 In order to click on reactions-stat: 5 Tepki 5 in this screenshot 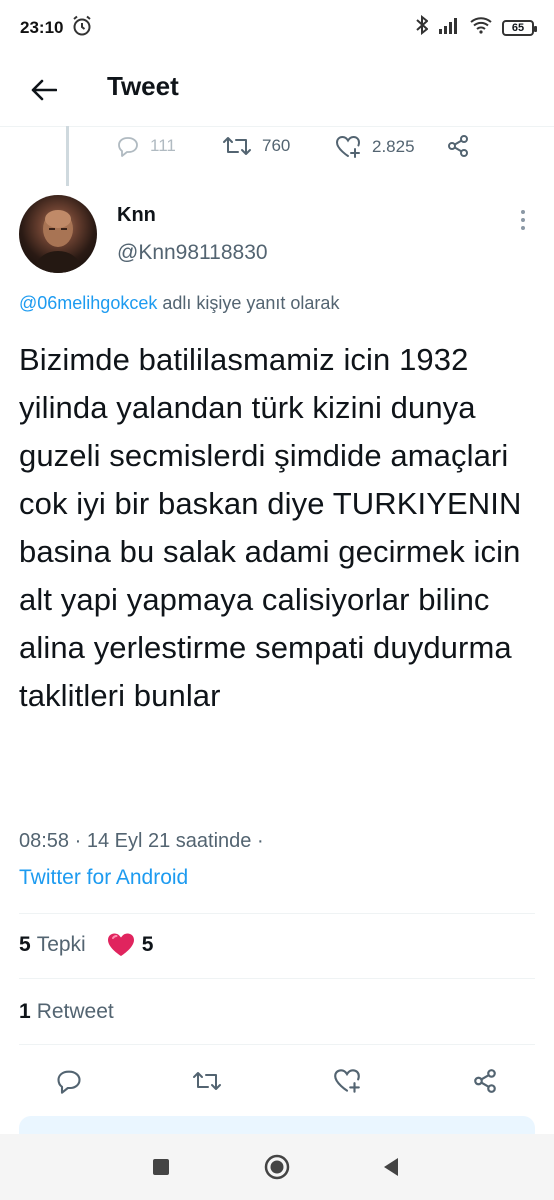, I will do `click(86, 945)`.